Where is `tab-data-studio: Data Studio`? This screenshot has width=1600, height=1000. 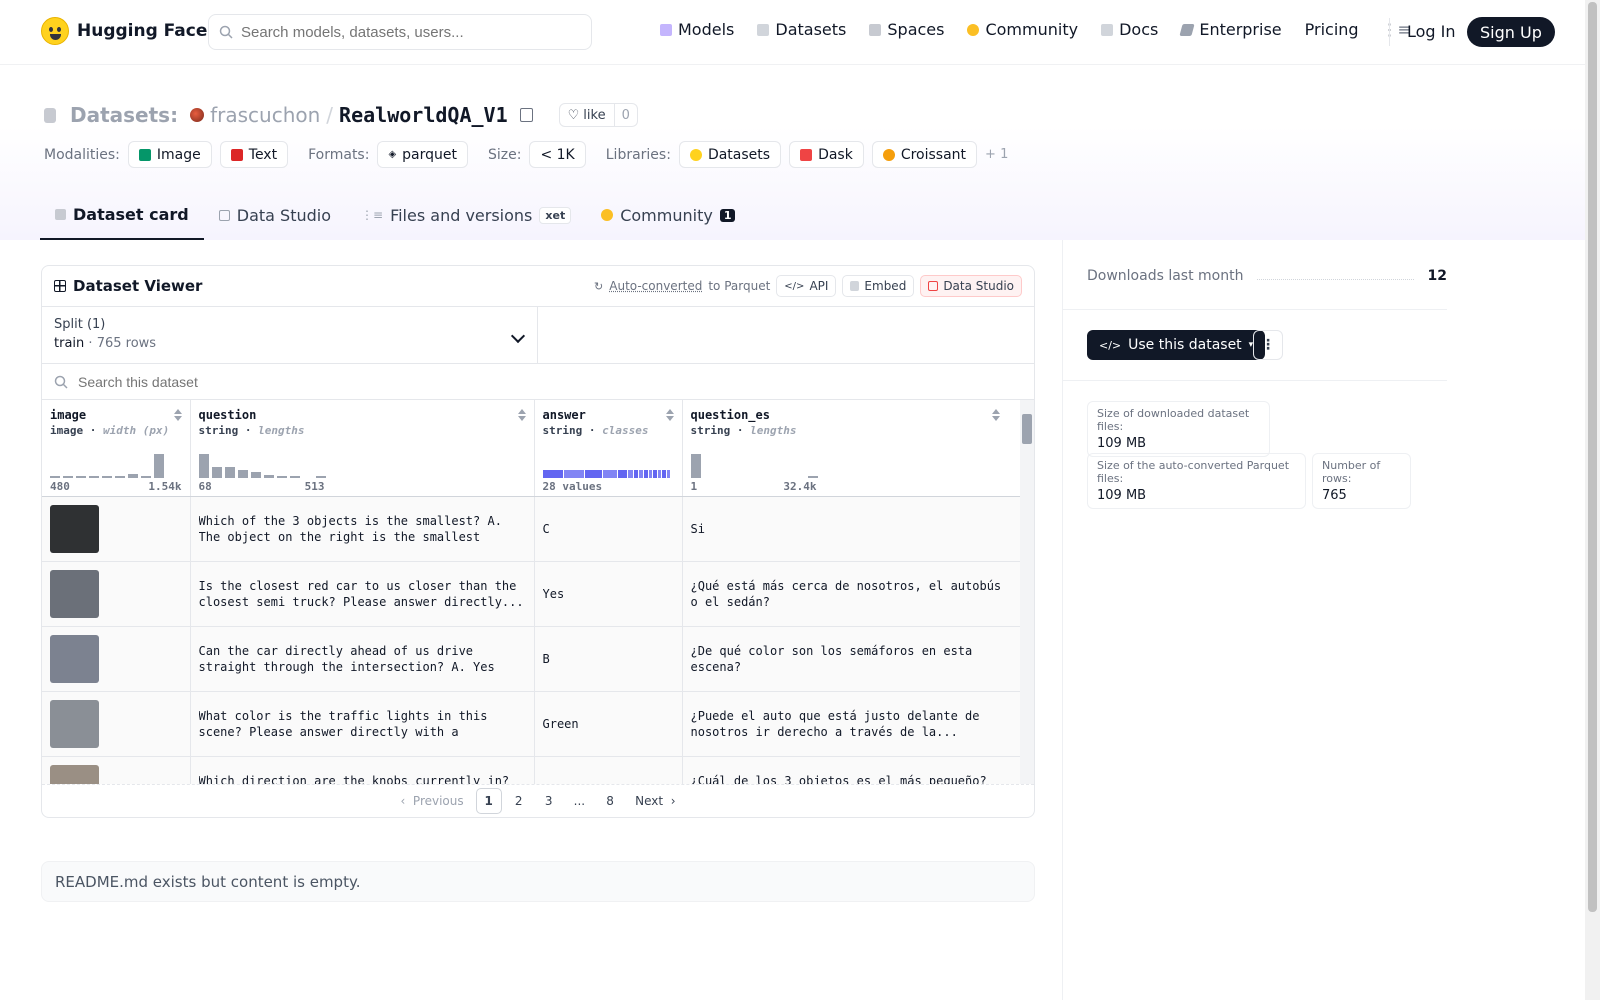
tab-data-studio: Data Studio is located at coordinates (275, 215).